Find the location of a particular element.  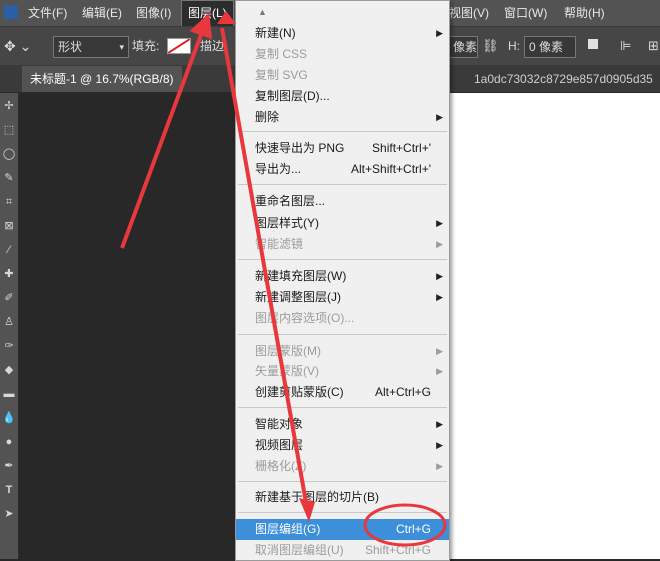

menu-window: 窗口(W) is located at coordinates (525, 13).